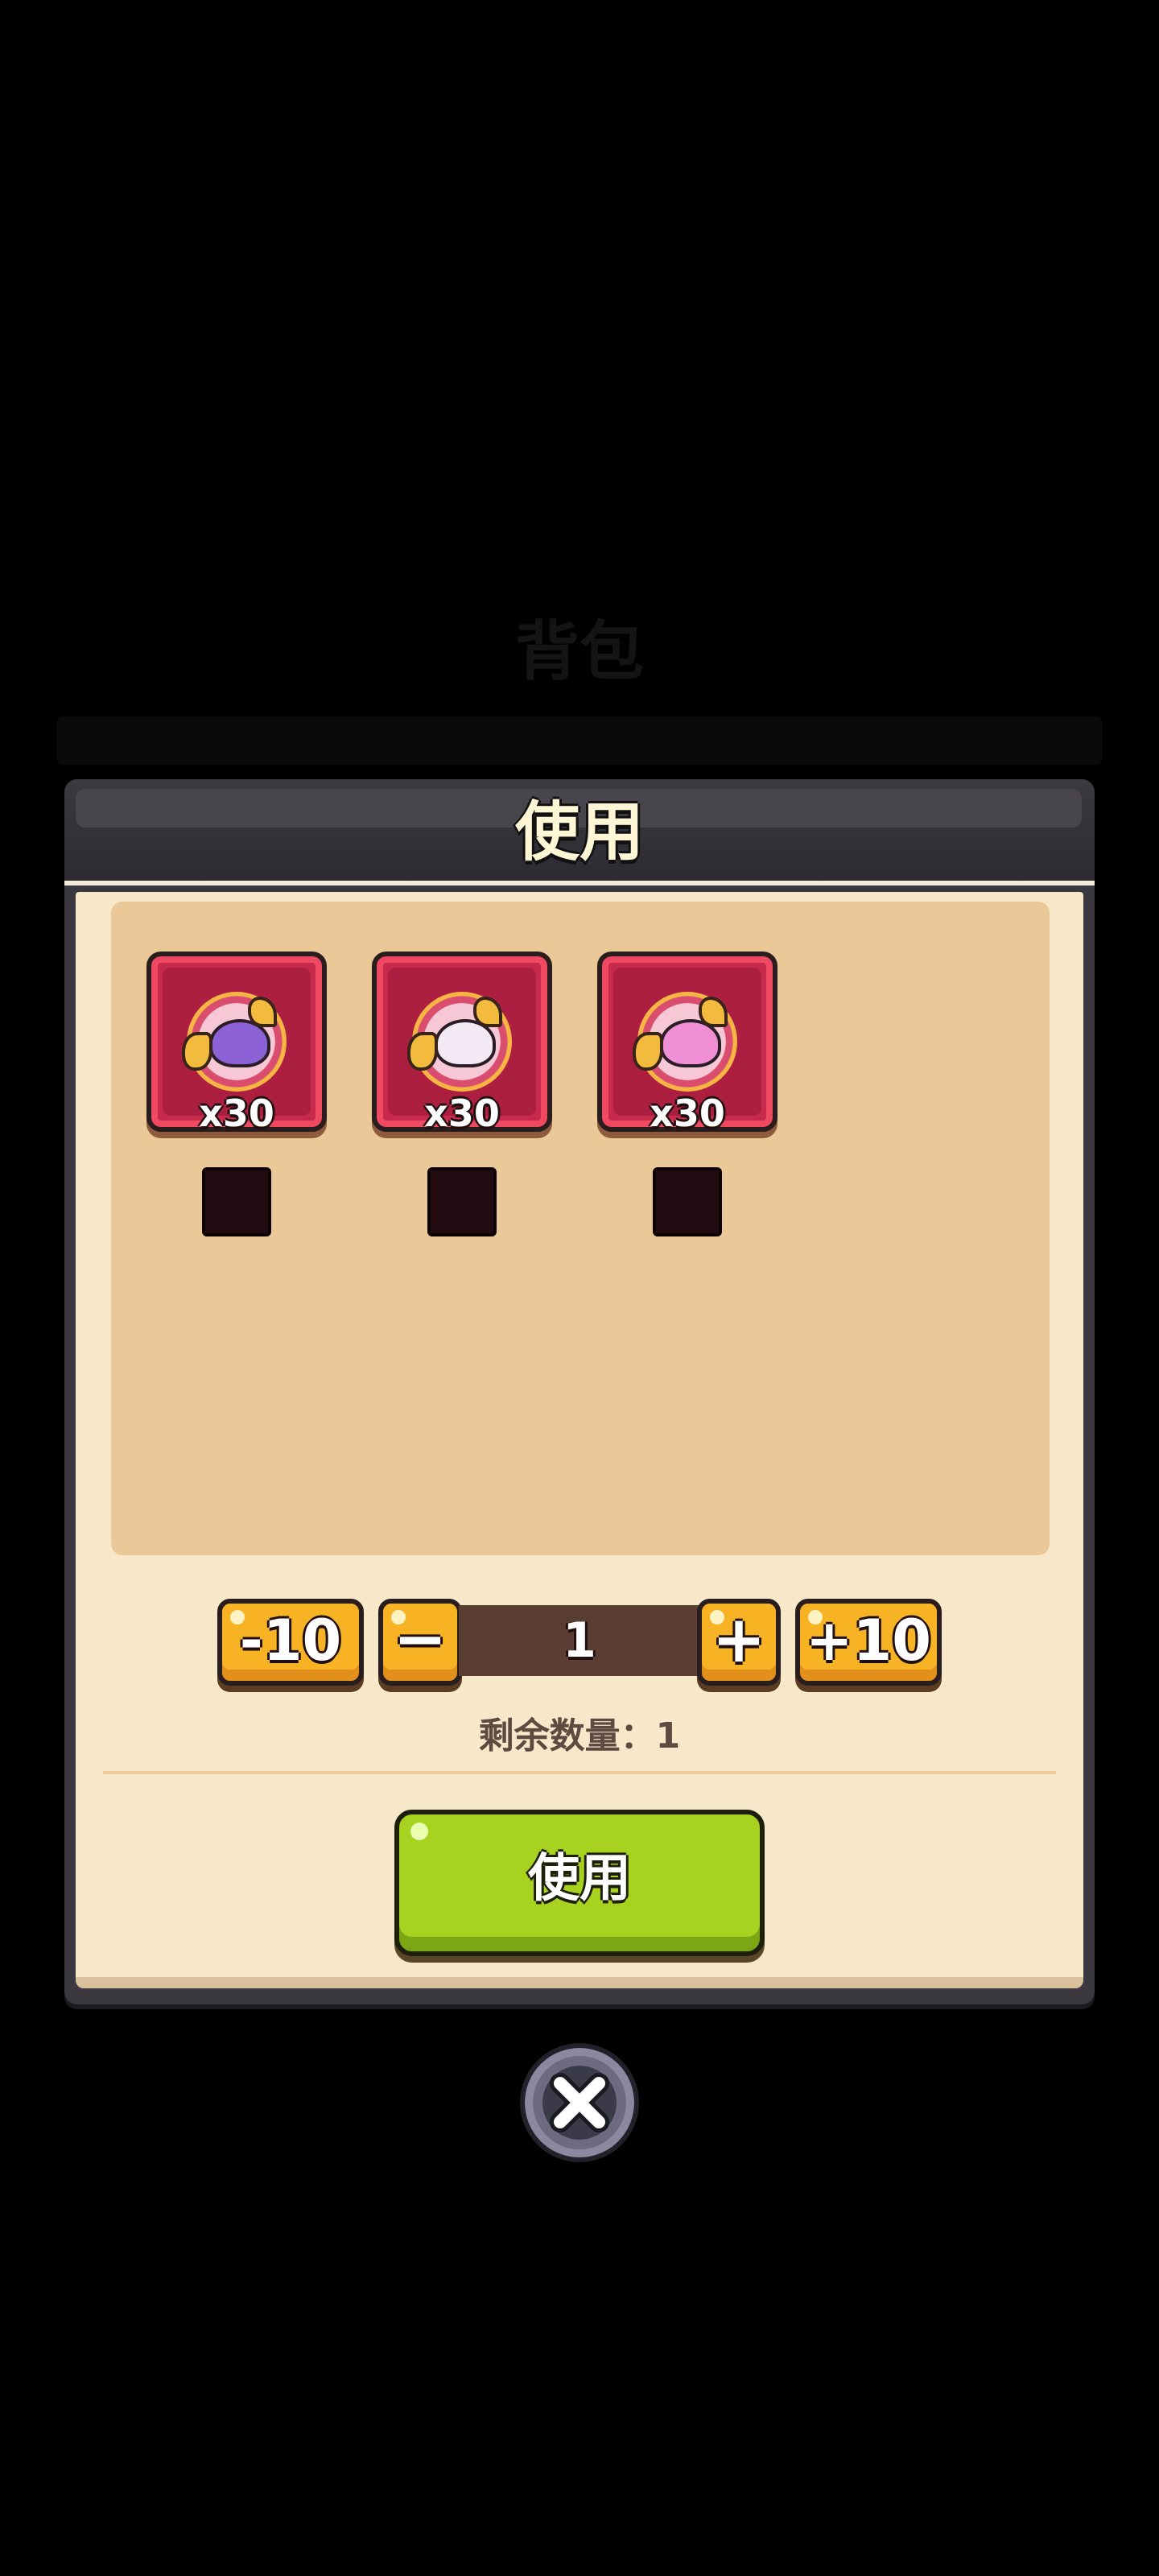 This screenshot has width=1159, height=2576. What do you see at coordinates (579, 740) in the screenshot?
I see `background-strip` at bounding box center [579, 740].